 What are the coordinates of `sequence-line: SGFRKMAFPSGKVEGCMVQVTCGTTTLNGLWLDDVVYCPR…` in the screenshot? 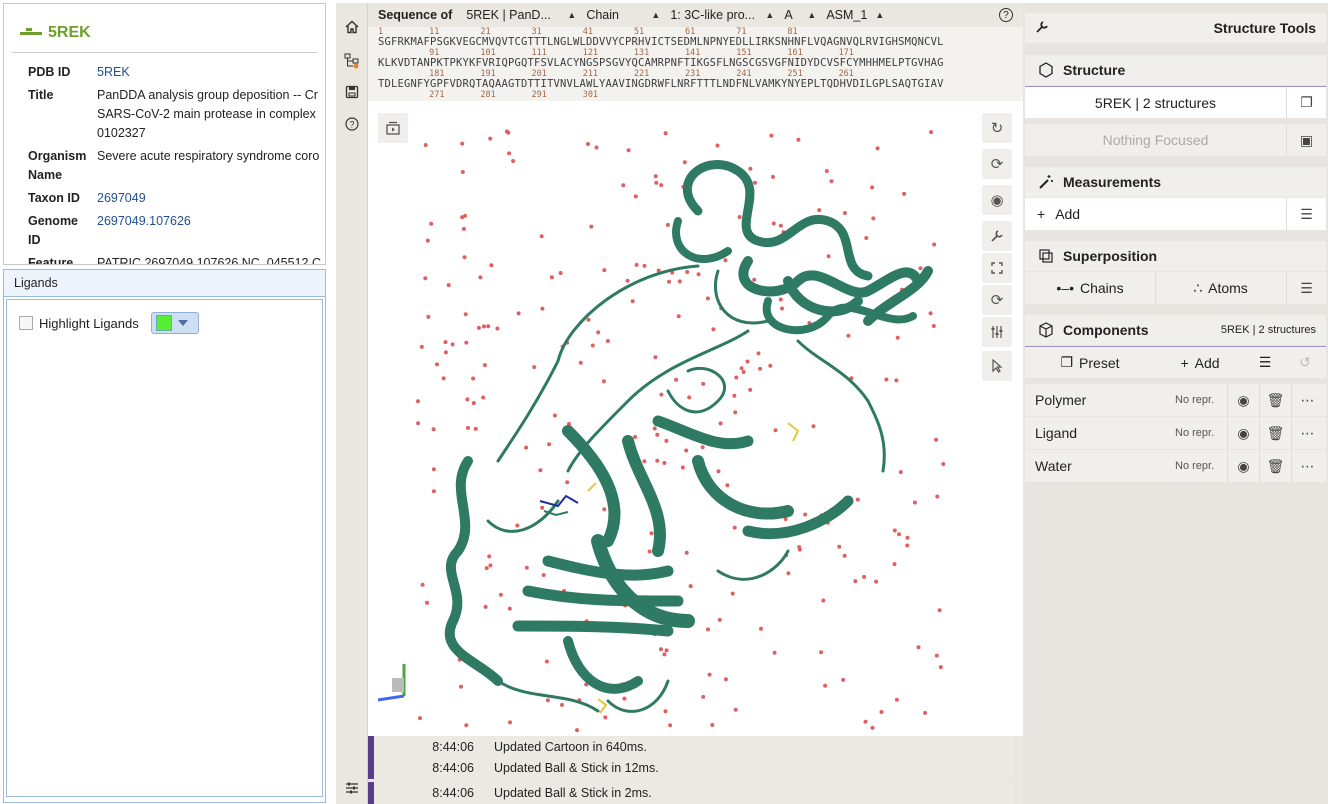 It's located at (700, 42).